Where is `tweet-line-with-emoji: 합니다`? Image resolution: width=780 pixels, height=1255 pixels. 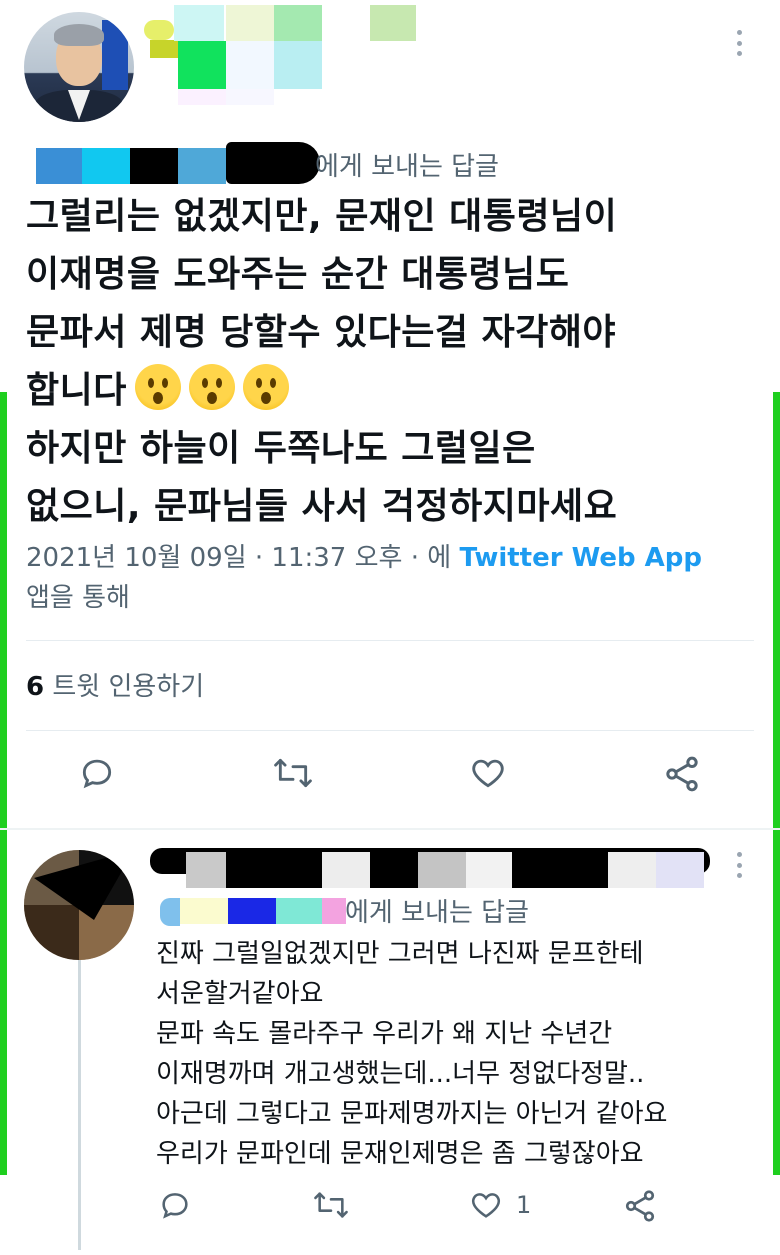
tweet-line-with-emoji: 합니다 is located at coordinates (396, 391).